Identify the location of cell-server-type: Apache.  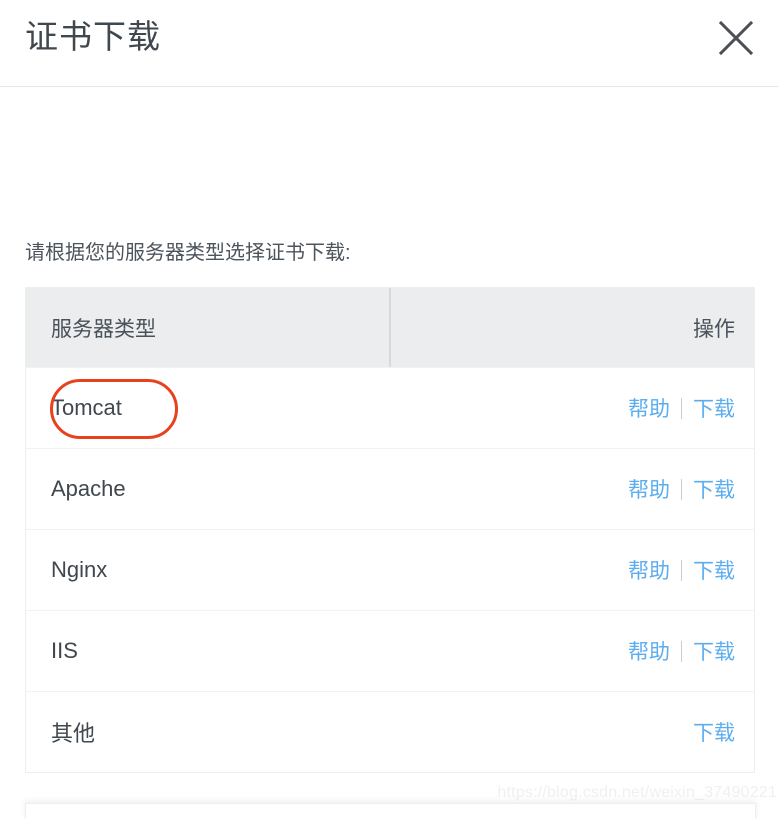
(88, 488).